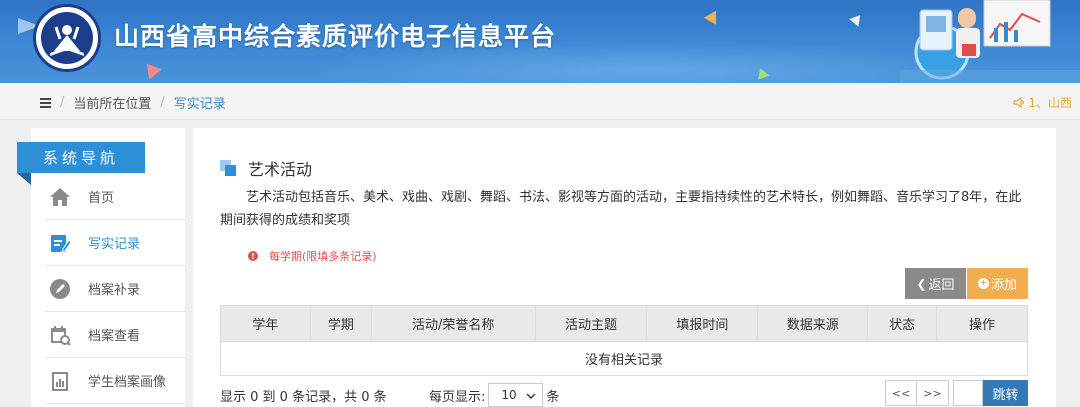 The image size is (1080, 407). I want to click on announcement-text: 1、山西, so click(1050, 103).